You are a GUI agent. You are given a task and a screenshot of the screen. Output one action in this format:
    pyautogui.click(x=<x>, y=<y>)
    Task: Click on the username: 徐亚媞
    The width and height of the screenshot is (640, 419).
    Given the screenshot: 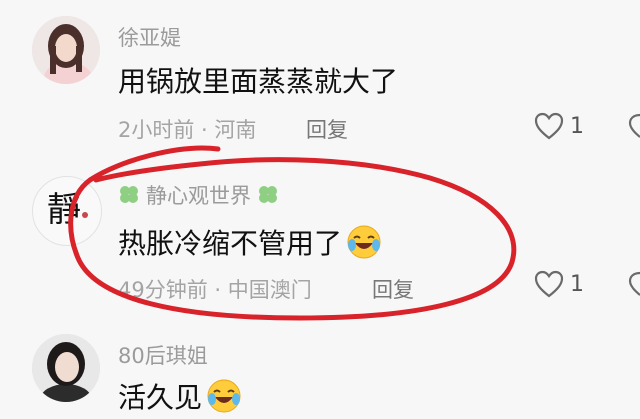 What is the action you would take?
    pyautogui.click(x=149, y=37)
    